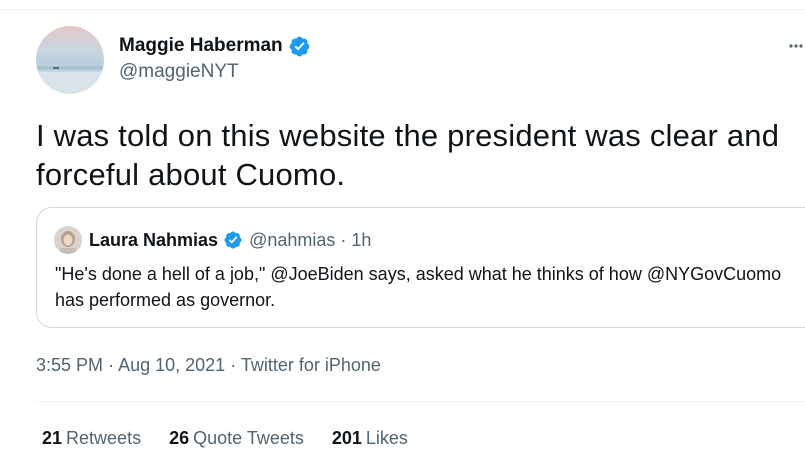  What do you see at coordinates (154, 239) in the screenshot?
I see `quoted-author-name: Laura Nahmias` at bounding box center [154, 239].